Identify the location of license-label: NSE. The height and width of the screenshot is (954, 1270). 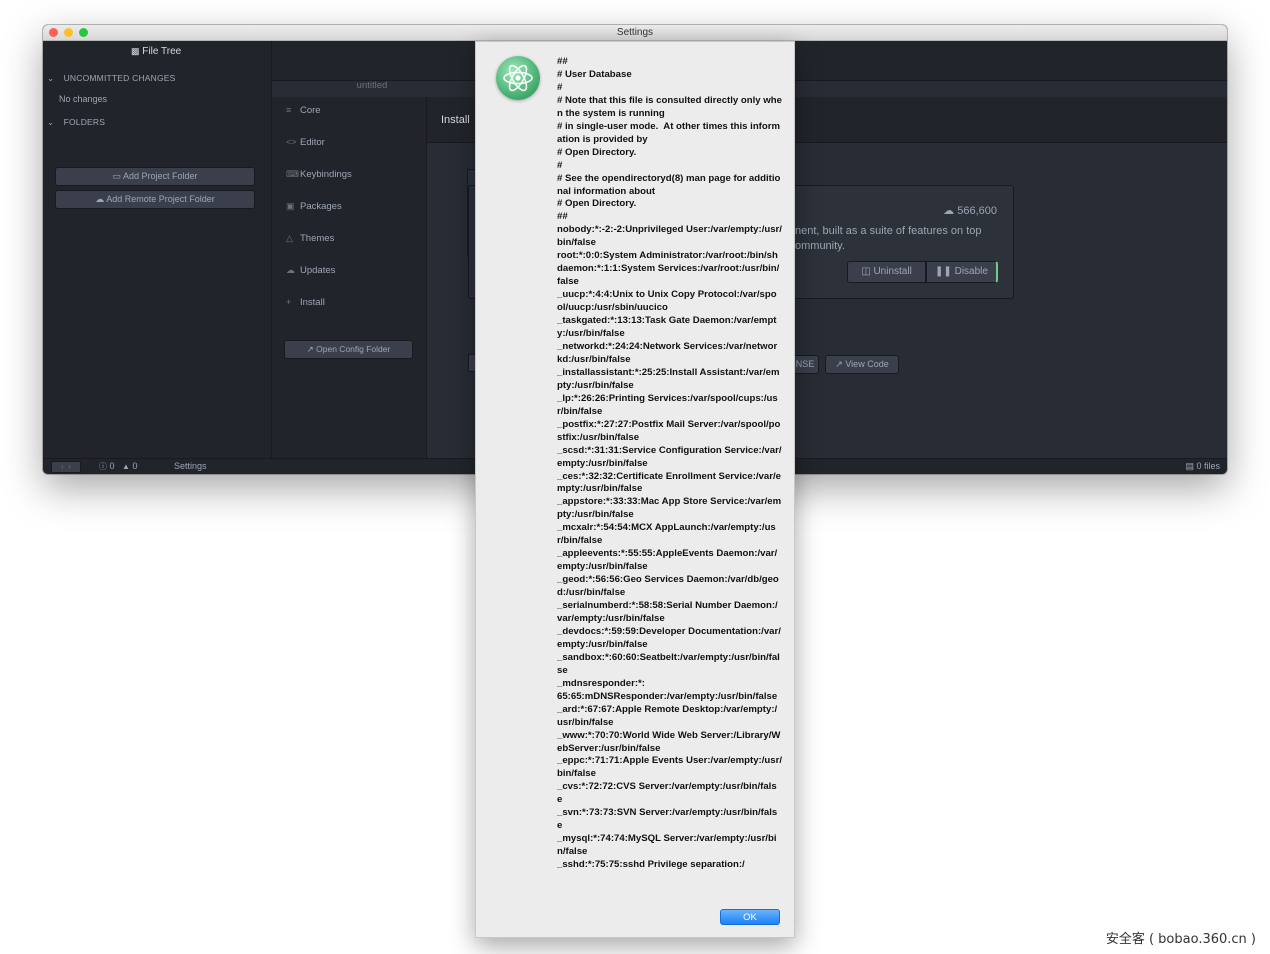
(805, 364).